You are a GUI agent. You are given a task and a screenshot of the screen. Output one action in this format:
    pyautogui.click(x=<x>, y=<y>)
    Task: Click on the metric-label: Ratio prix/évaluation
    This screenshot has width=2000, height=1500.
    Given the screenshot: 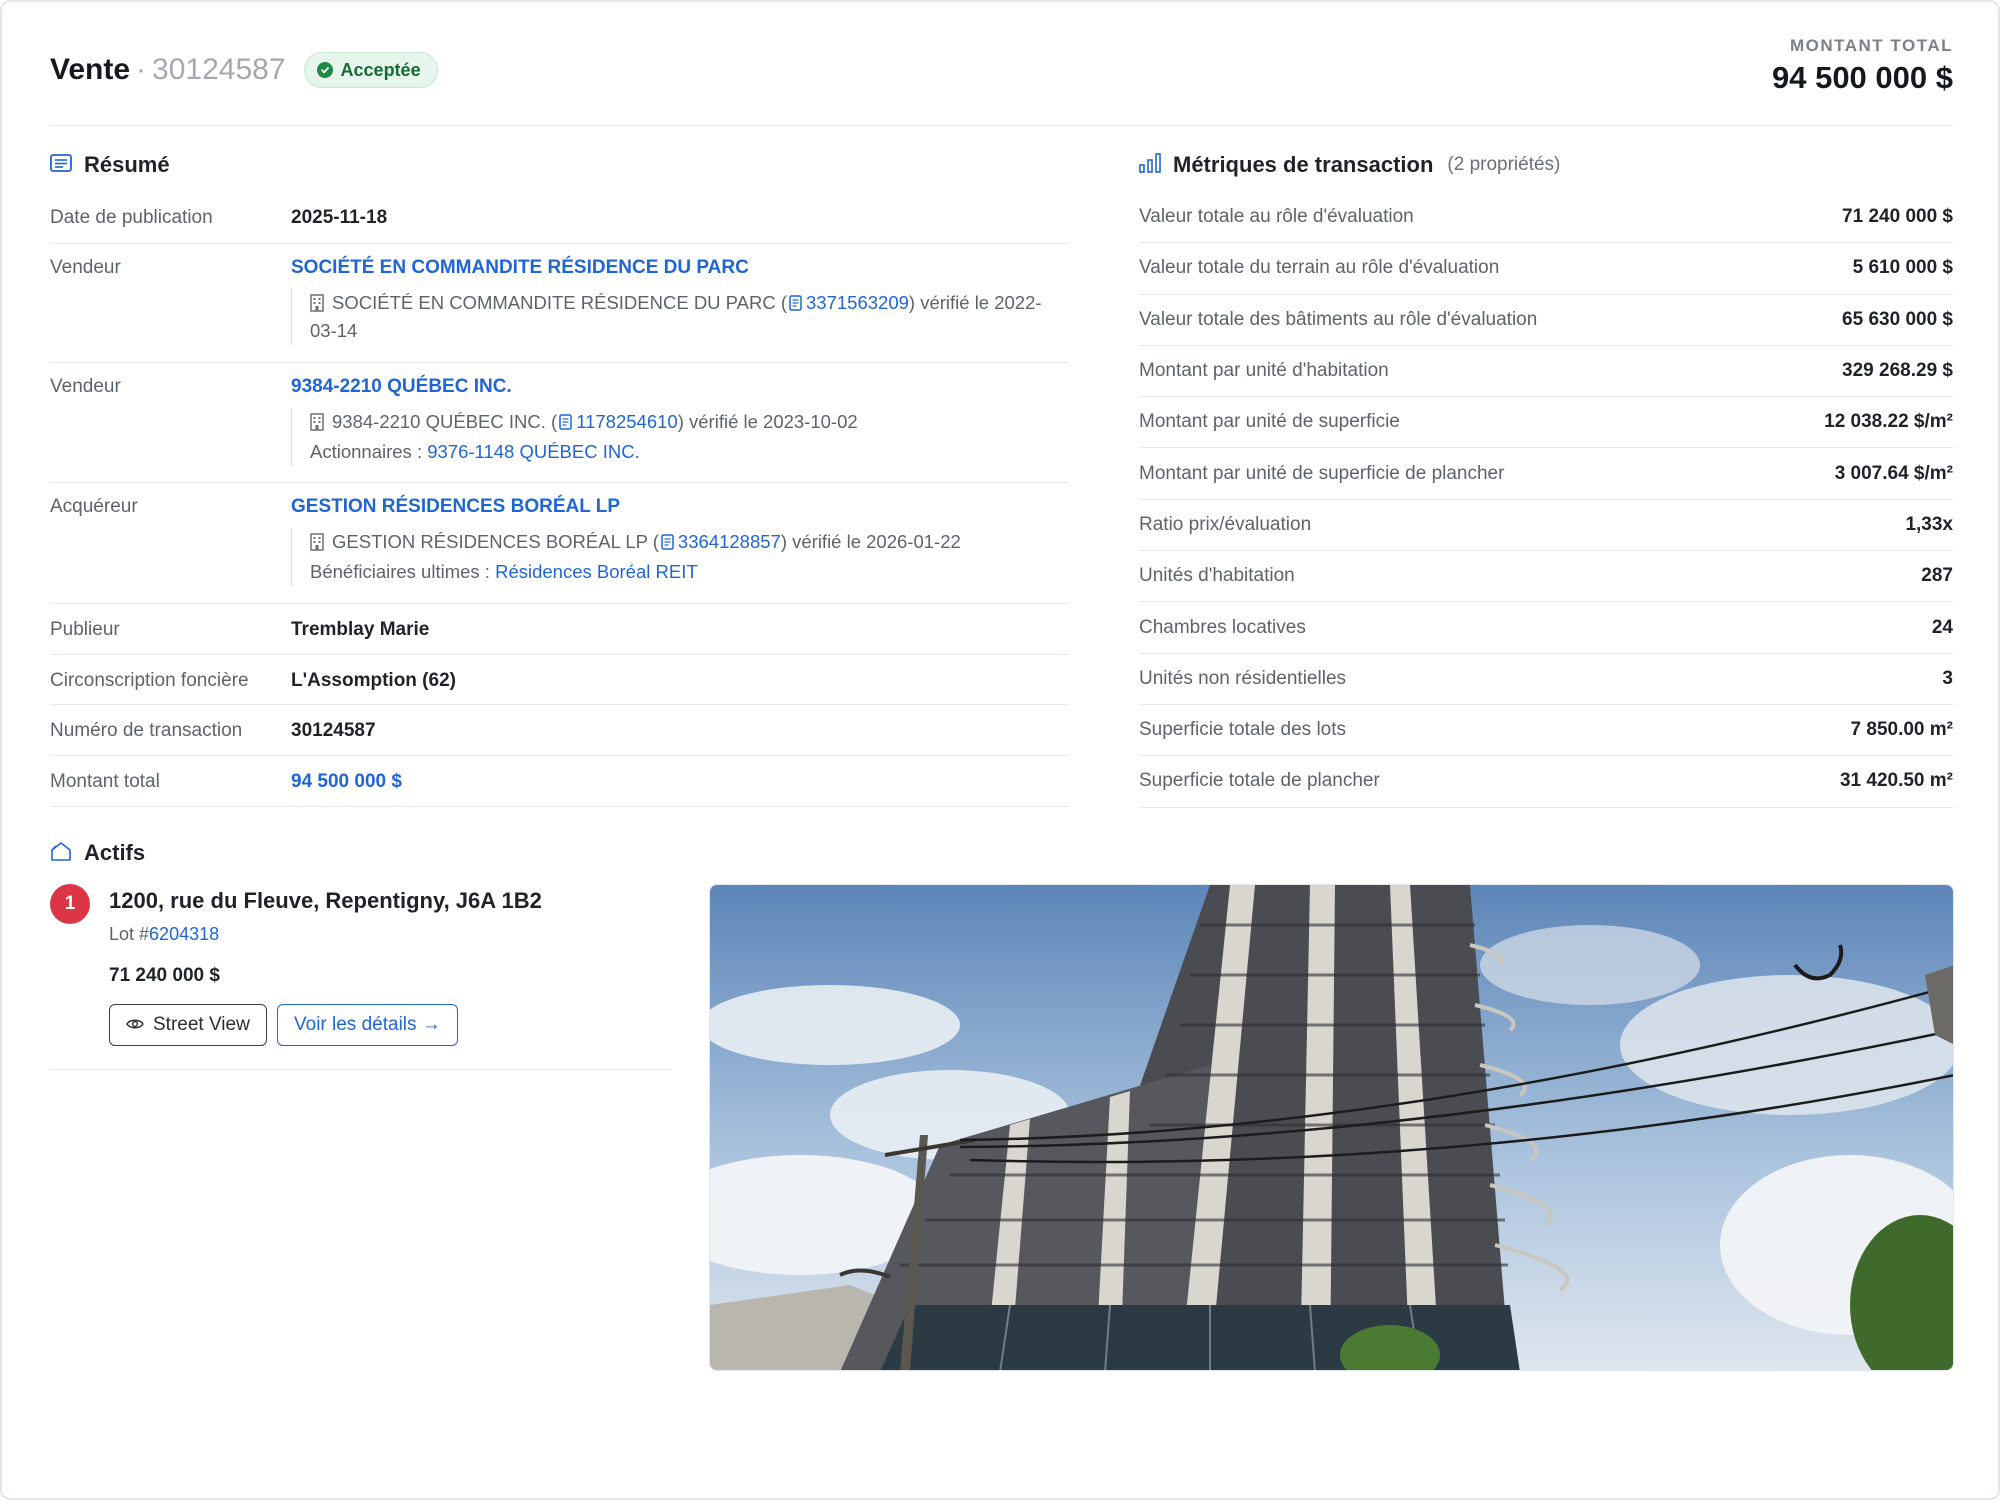 What is the action you would take?
    pyautogui.click(x=1225, y=524)
    